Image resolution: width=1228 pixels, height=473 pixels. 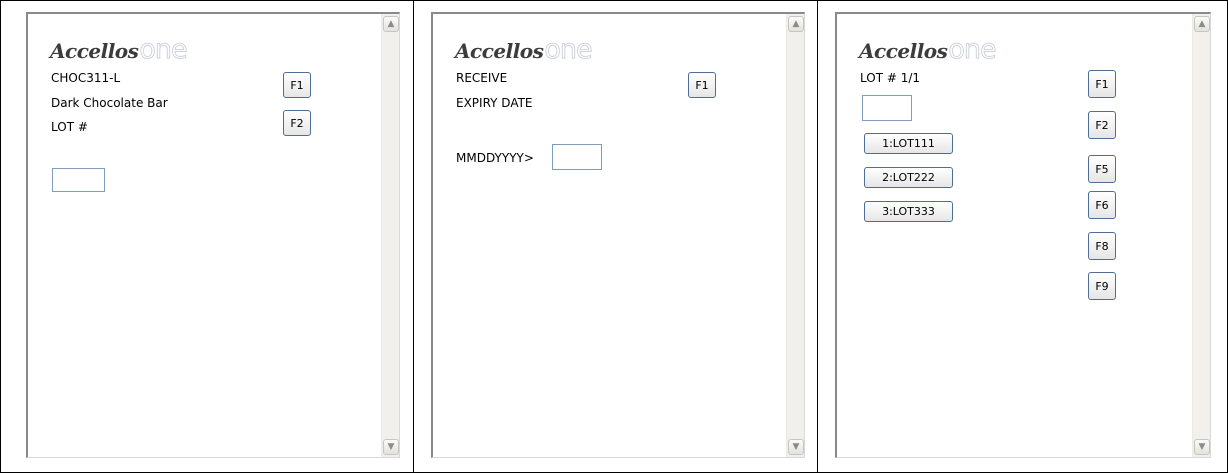 What do you see at coordinates (908, 143) in the screenshot?
I see `lot-option-1: 1:LOT111` at bounding box center [908, 143].